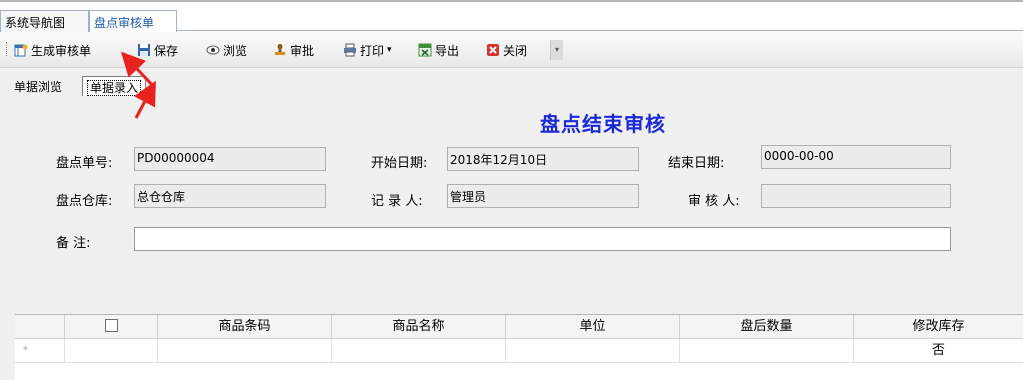 This screenshot has height=380, width=1023. I want to click on floppy-disk-icon, so click(144, 50).